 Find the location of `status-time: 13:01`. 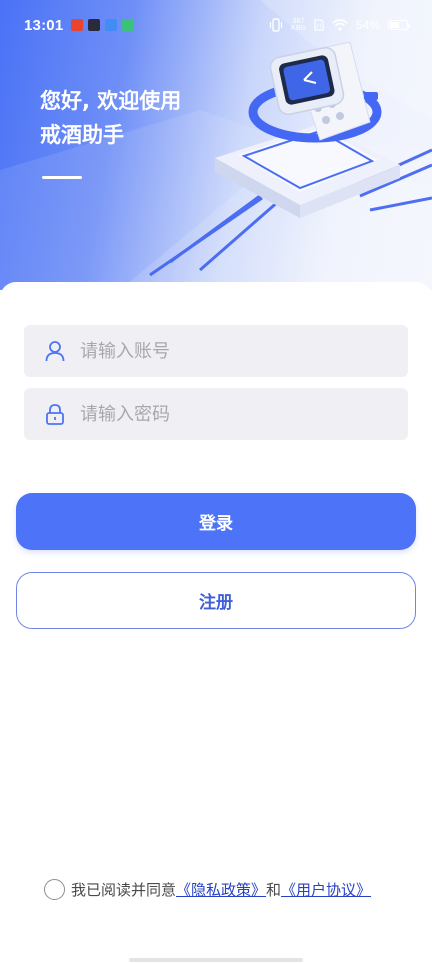

status-time: 13:01 is located at coordinates (44, 25).